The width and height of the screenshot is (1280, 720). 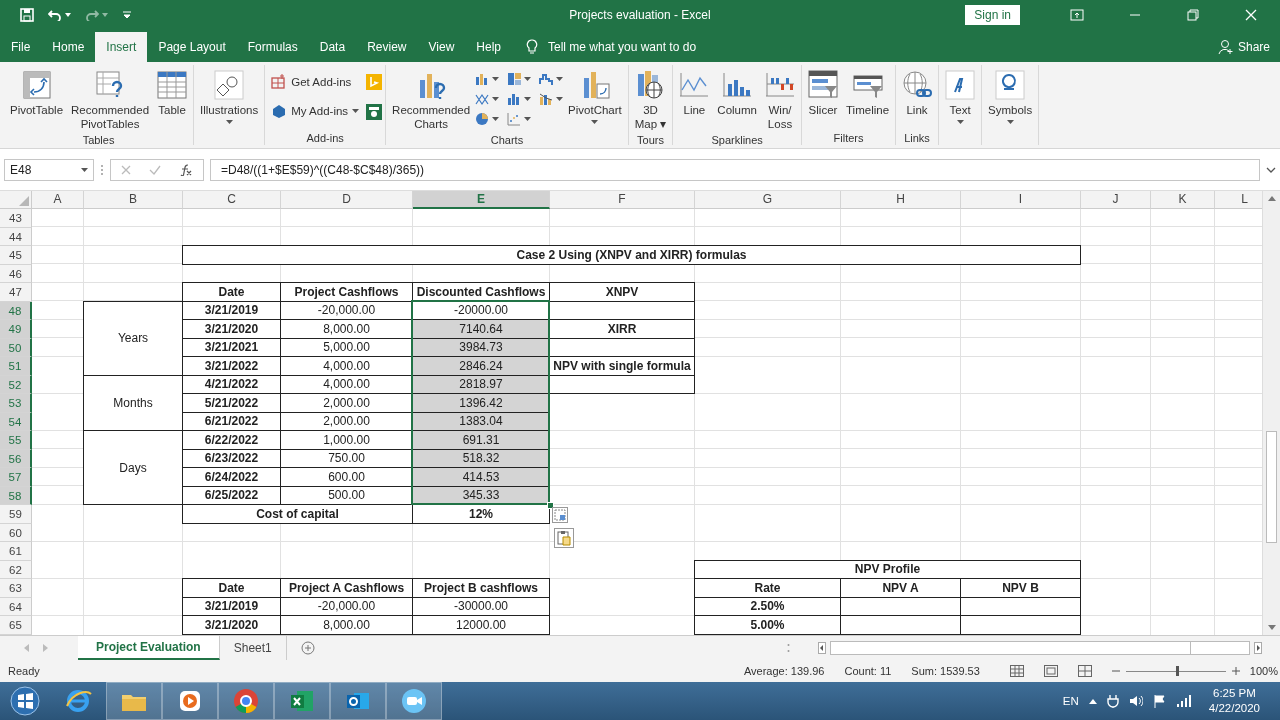 What do you see at coordinates (155, 169) in the screenshot?
I see `check-icon` at bounding box center [155, 169].